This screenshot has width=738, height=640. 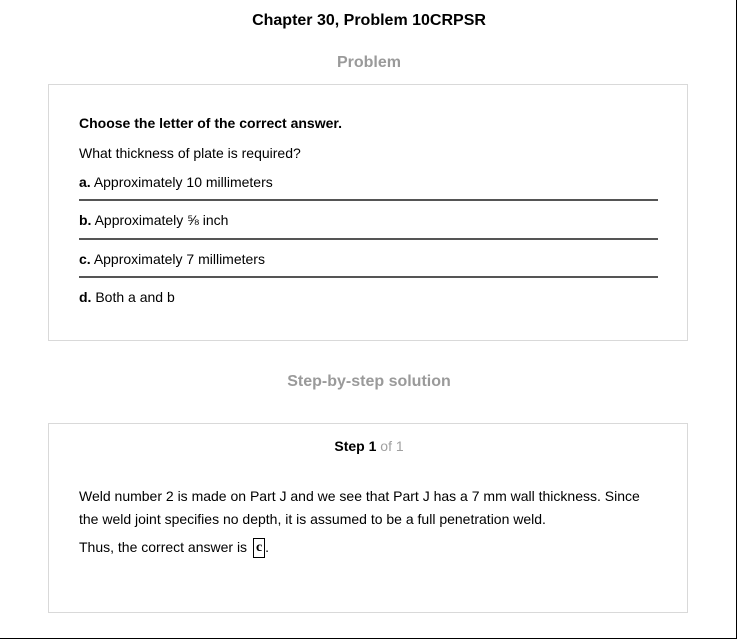 What do you see at coordinates (85, 220) in the screenshot?
I see `option-letter: b.` at bounding box center [85, 220].